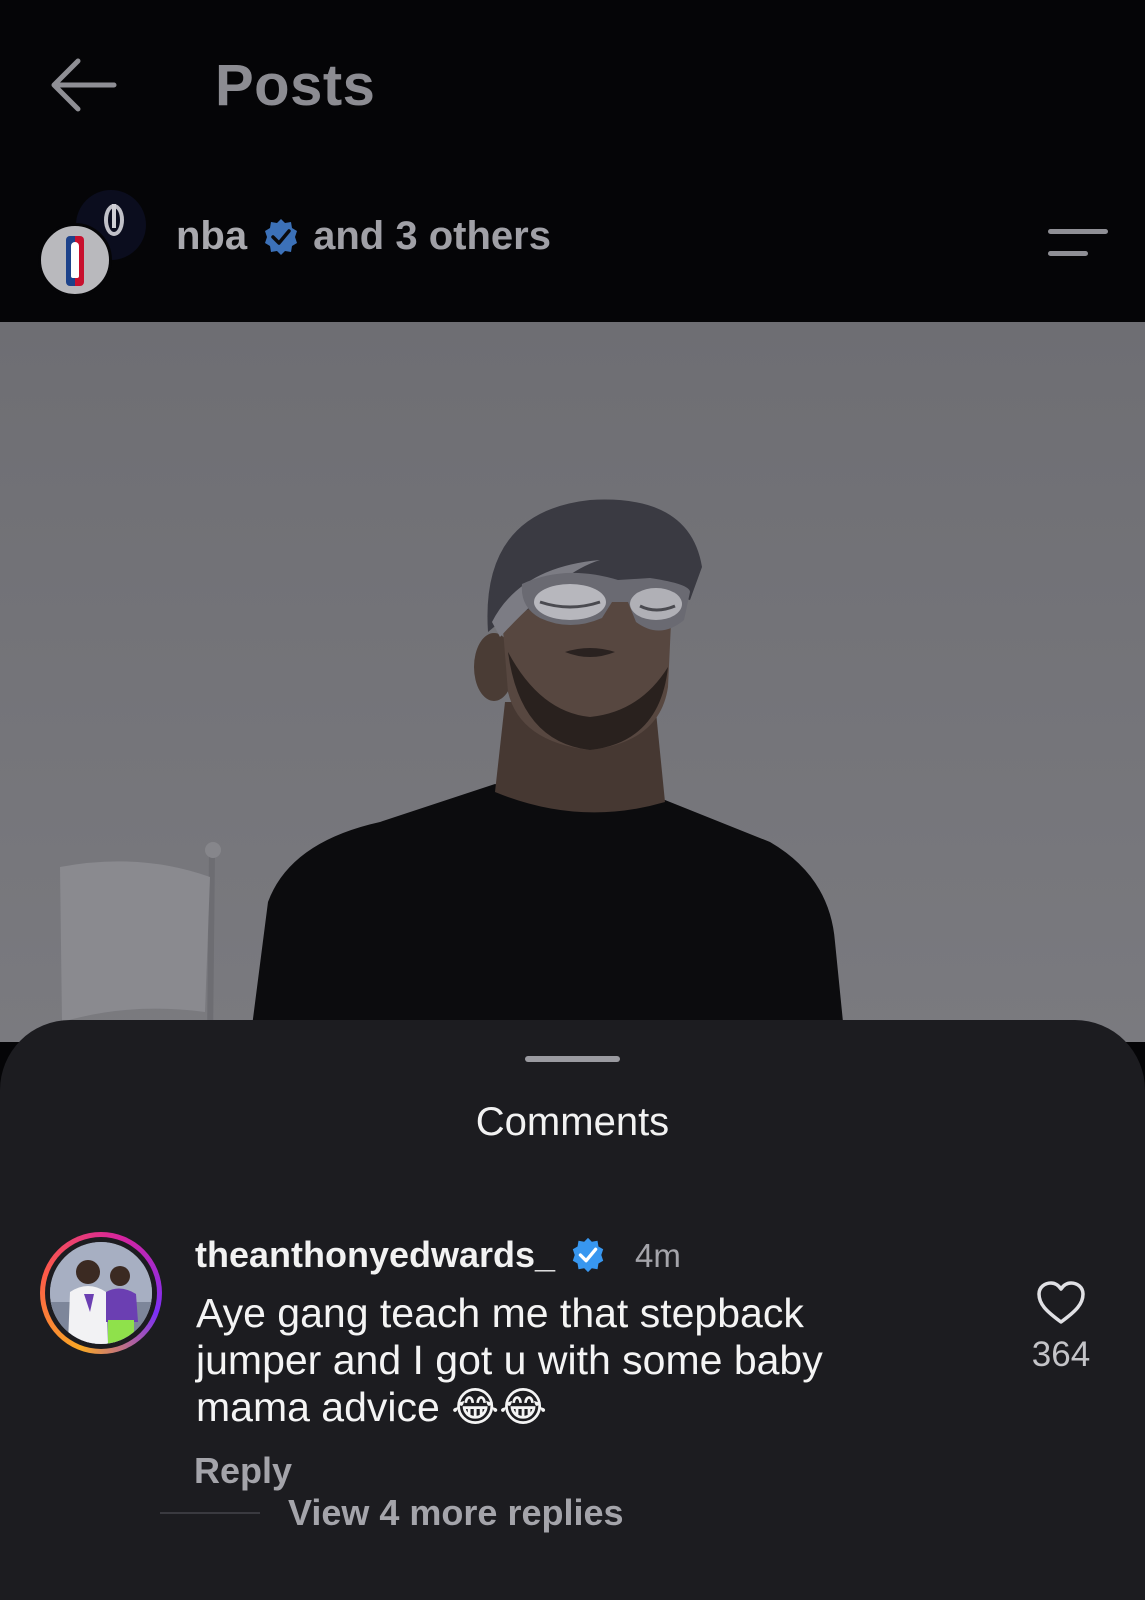 The width and height of the screenshot is (1145, 1600). What do you see at coordinates (210, 1513) in the screenshot?
I see `divider-line` at bounding box center [210, 1513].